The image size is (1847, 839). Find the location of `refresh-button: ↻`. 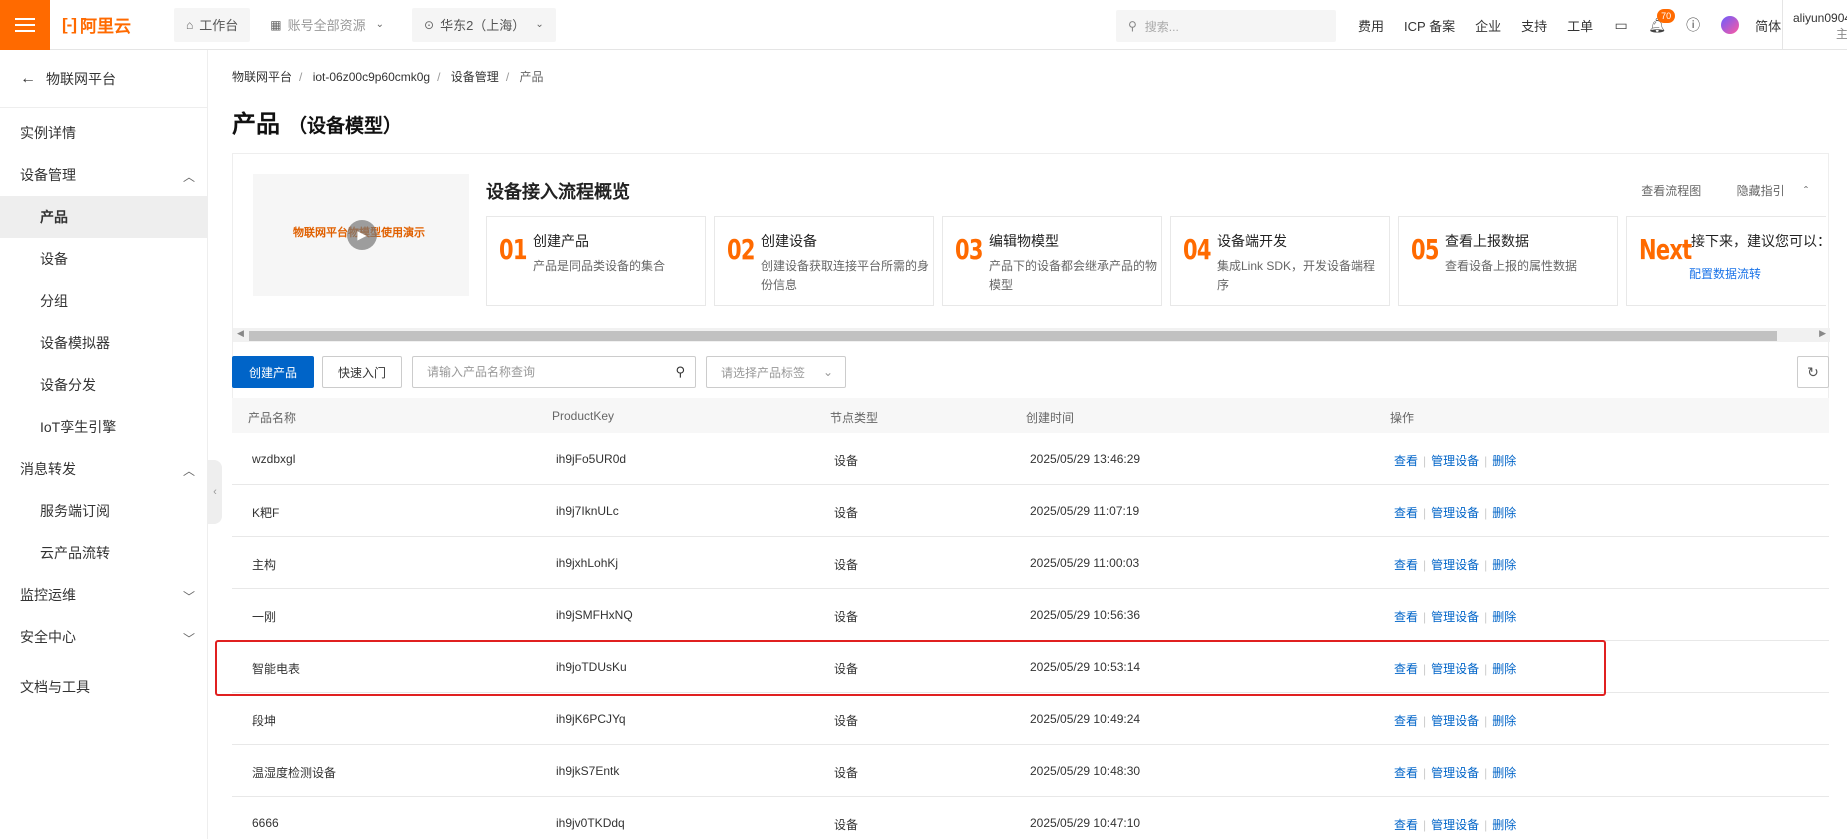

refresh-button: ↻ is located at coordinates (1813, 372).